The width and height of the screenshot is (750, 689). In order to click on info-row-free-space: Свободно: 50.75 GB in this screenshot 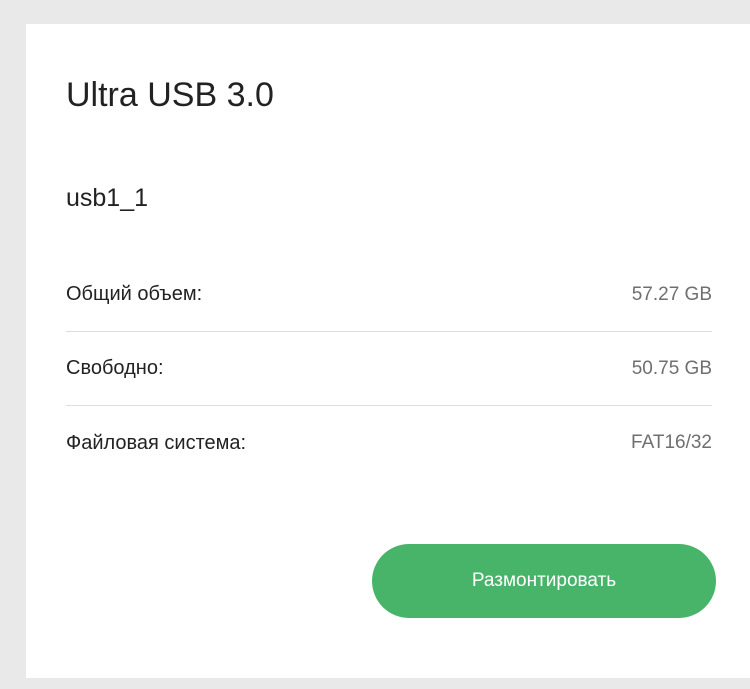, I will do `click(389, 369)`.